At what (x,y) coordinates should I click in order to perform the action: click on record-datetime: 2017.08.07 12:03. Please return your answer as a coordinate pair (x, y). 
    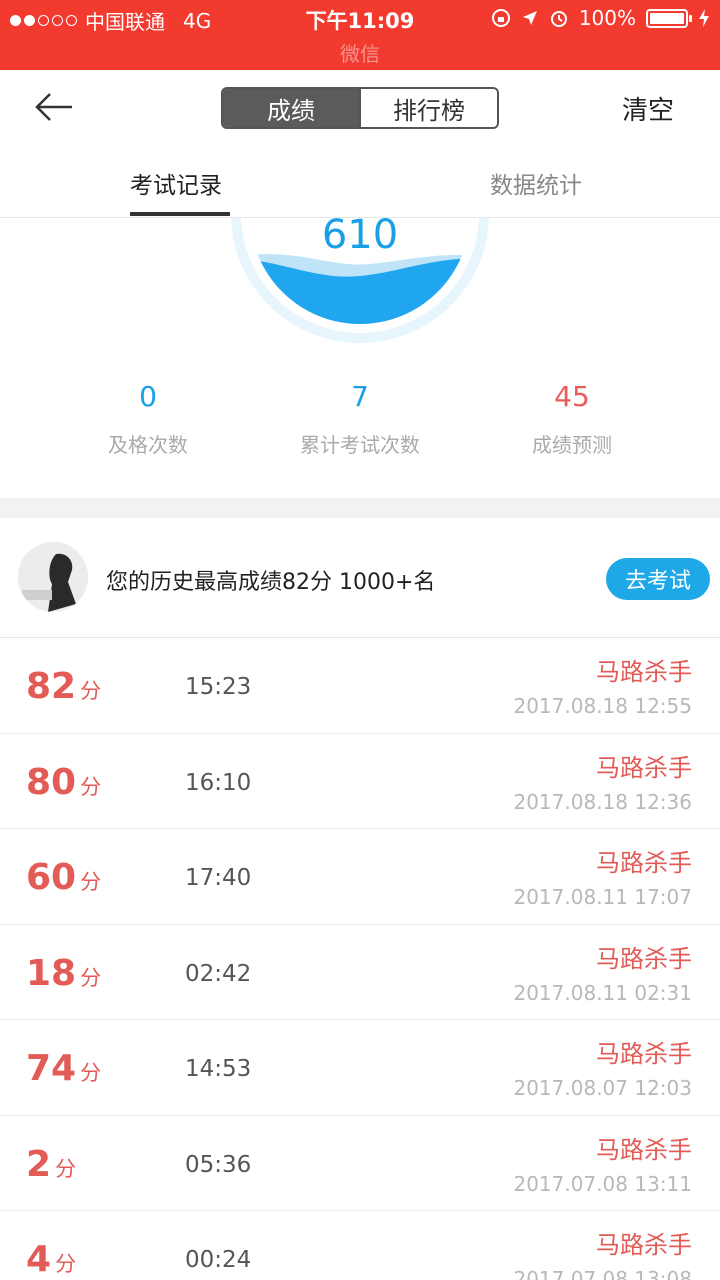
    Looking at the image, I should click on (602, 1088).